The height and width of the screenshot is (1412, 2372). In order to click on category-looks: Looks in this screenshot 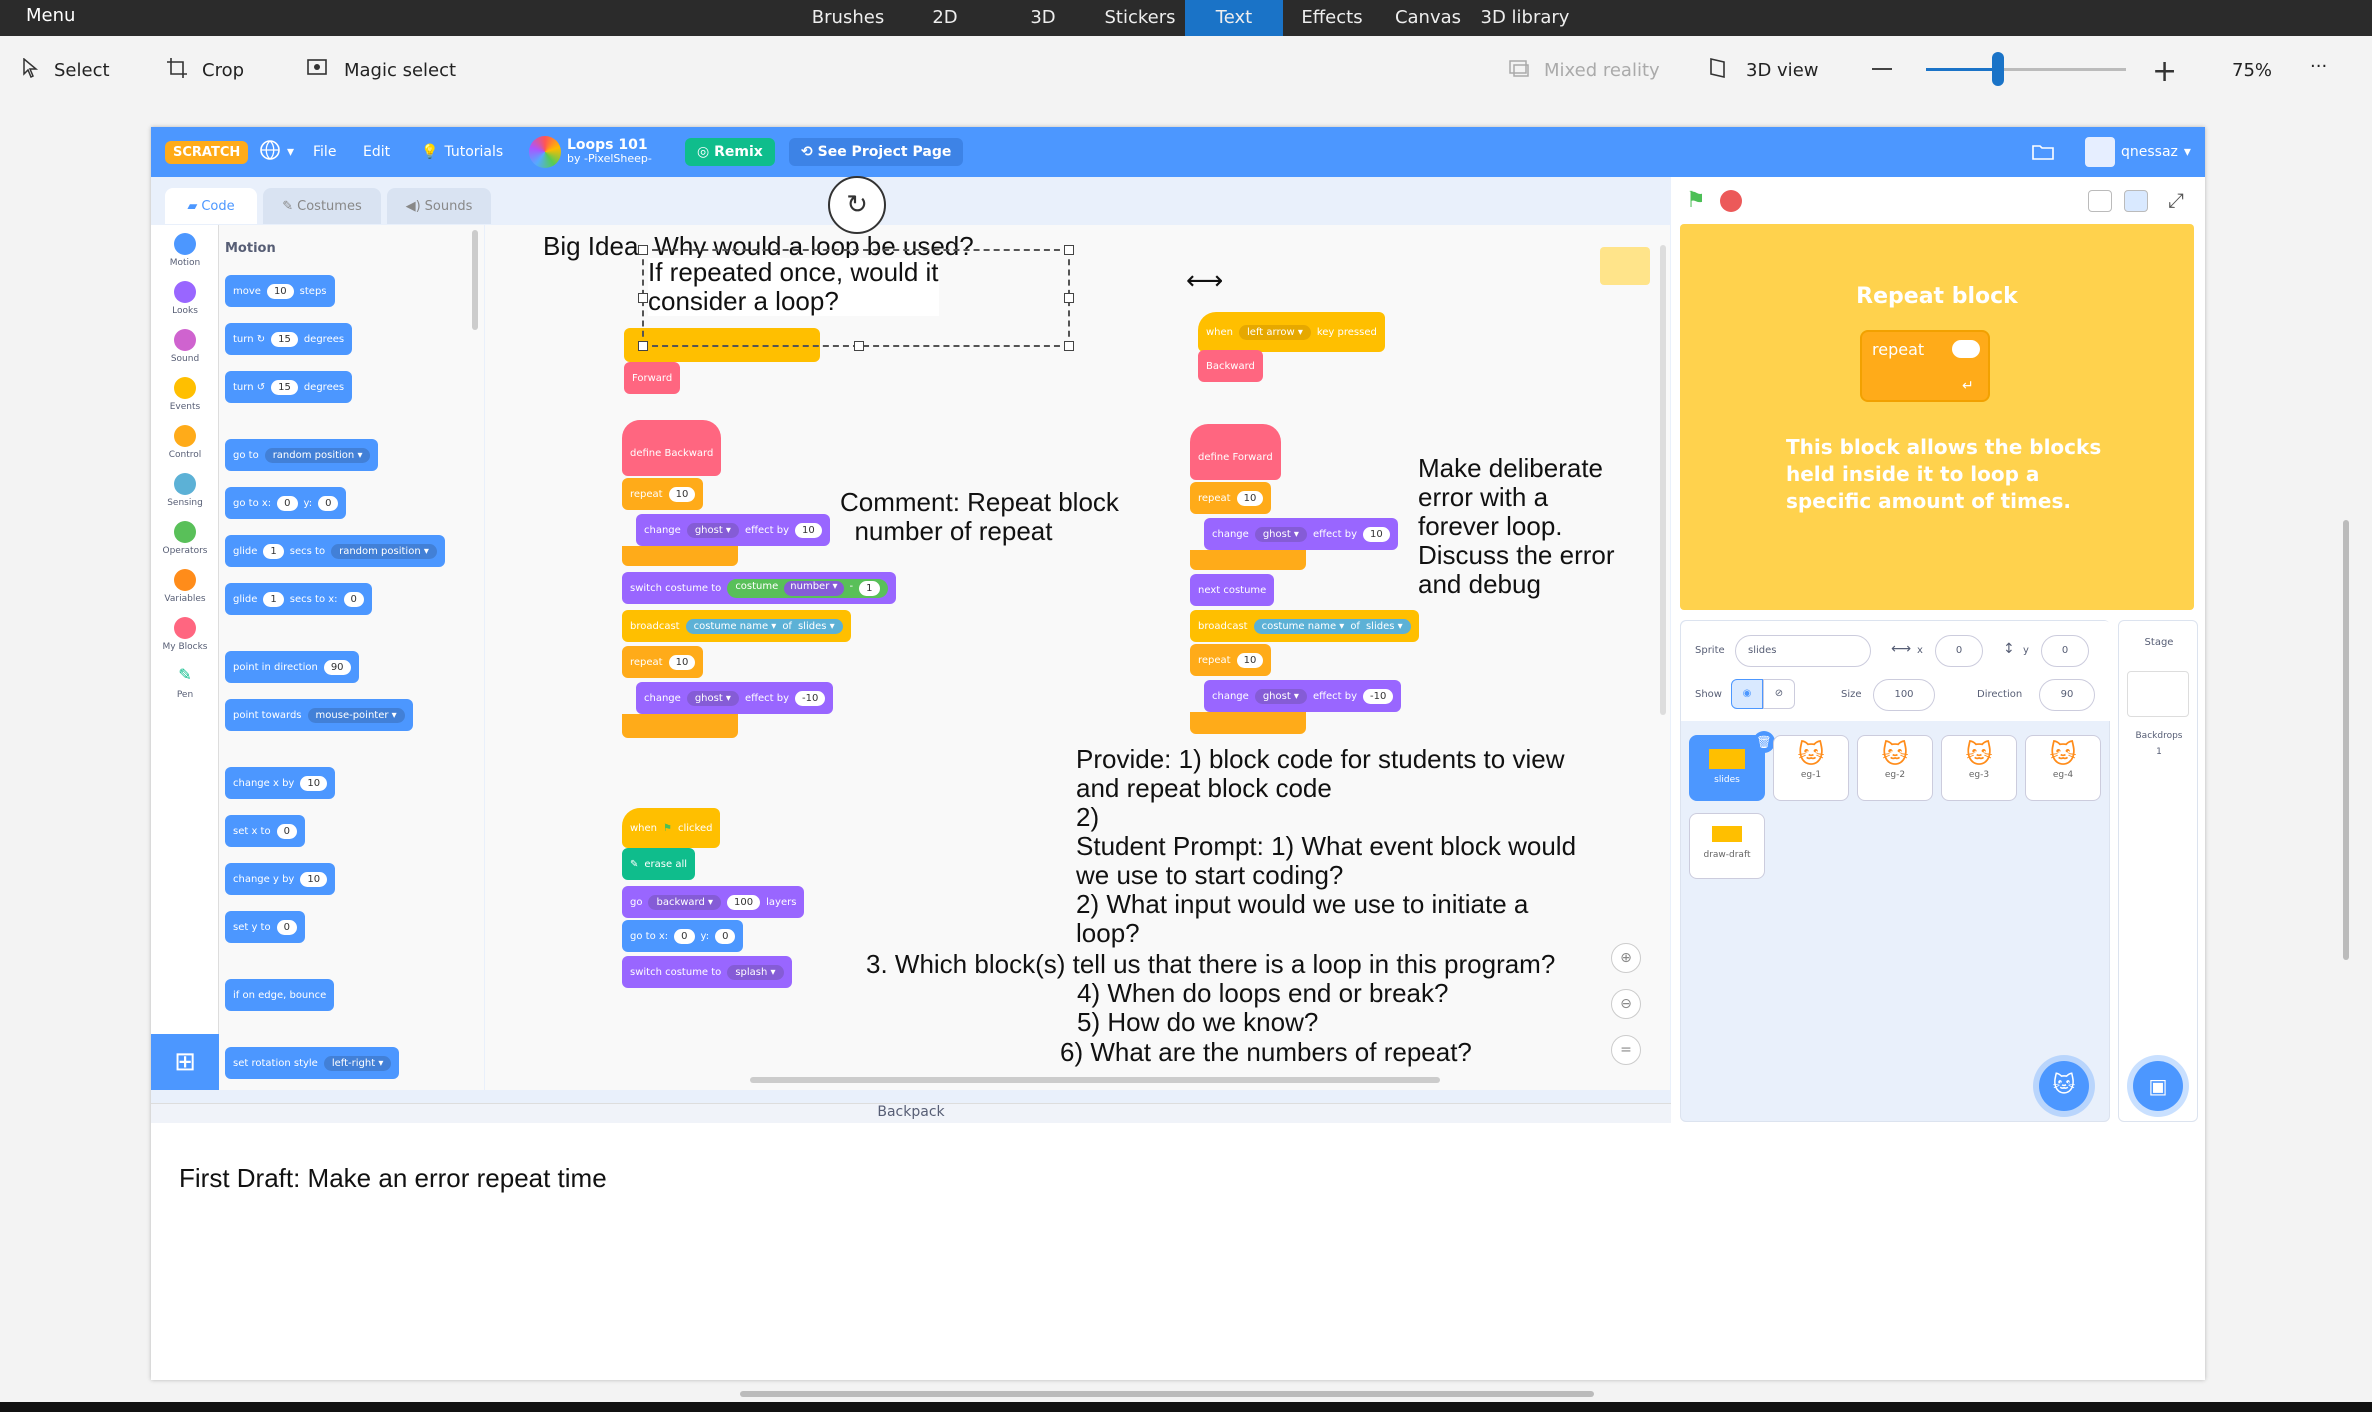, I will do `click(185, 298)`.